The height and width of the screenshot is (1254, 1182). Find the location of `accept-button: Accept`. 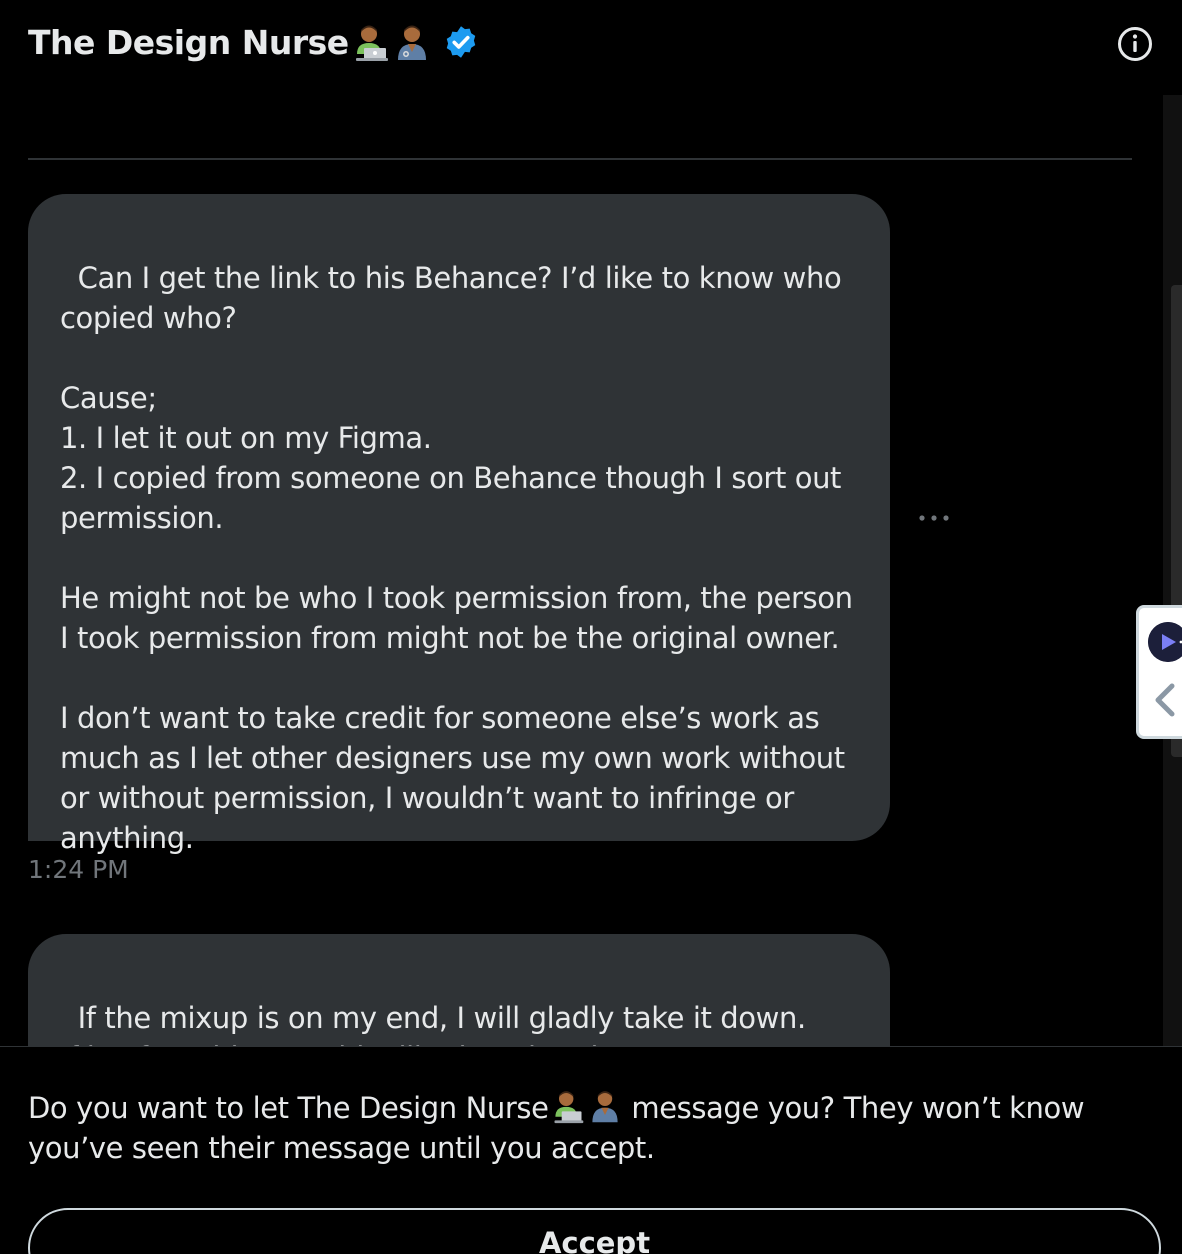

accept-button: Accept is located at coordinates (594, 1231).